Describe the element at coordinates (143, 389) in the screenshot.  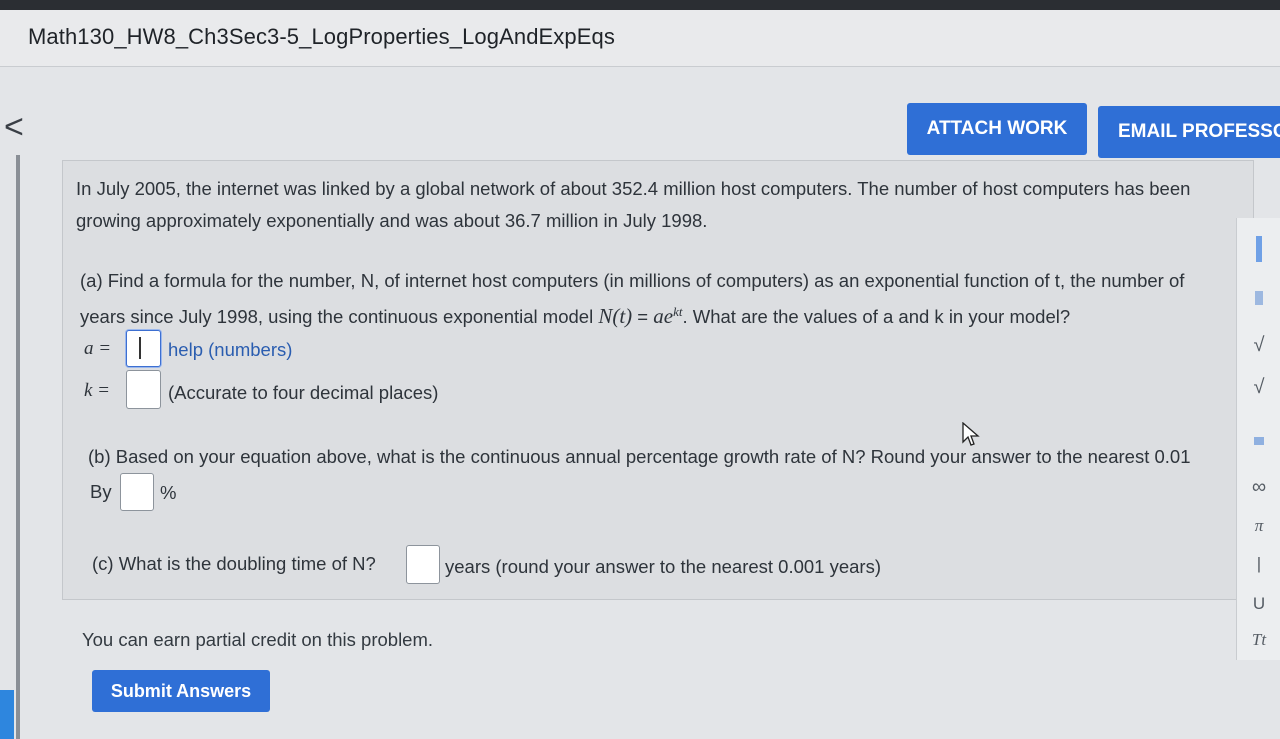
I see `k-input` at that location.